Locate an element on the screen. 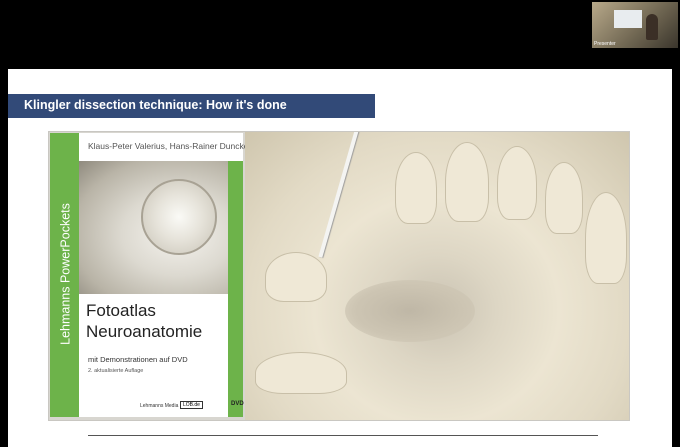  book-publisher: Lehmanns Media is located at coordinates (159, 406).